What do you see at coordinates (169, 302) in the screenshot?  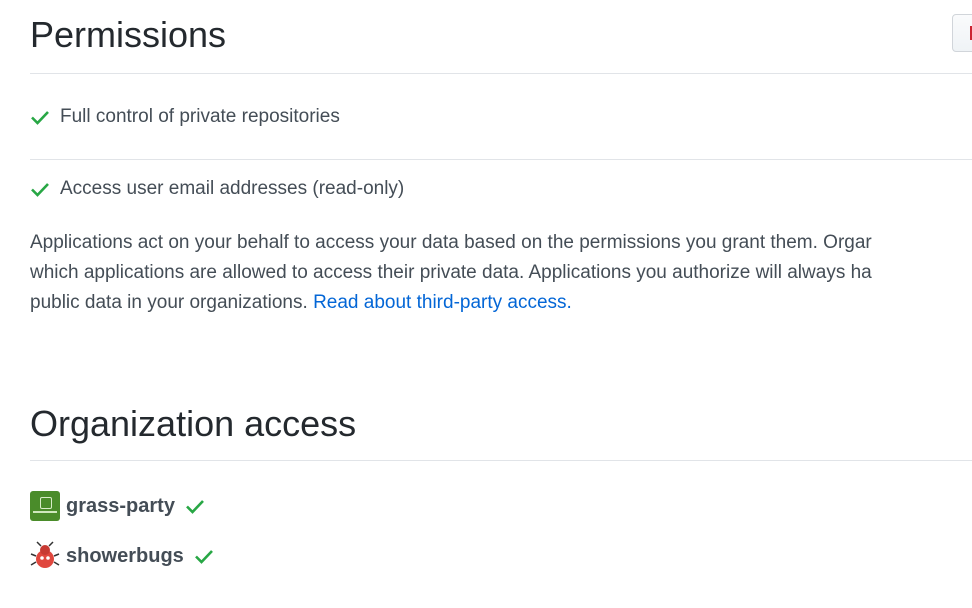 I see `description-text: public data in your organizations.` at bounding box center [169, 302].